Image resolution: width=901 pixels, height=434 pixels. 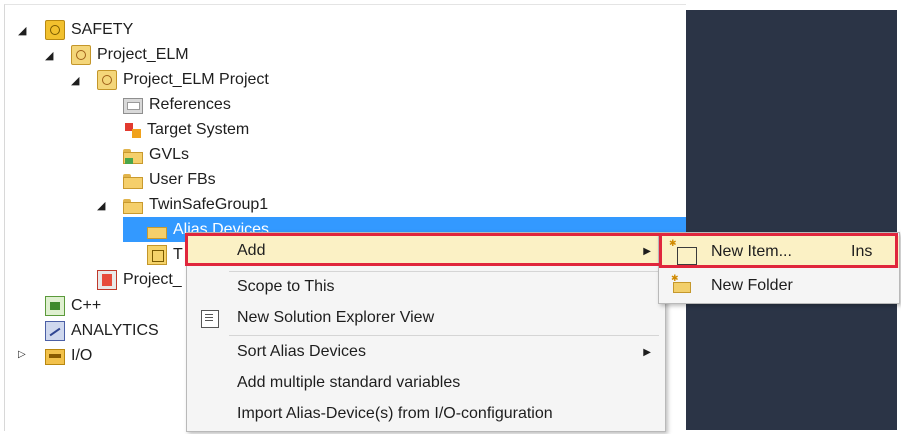 I want to click on tree-item-project-elm-project: Project_ELM Project, so click(x=183, y=79).